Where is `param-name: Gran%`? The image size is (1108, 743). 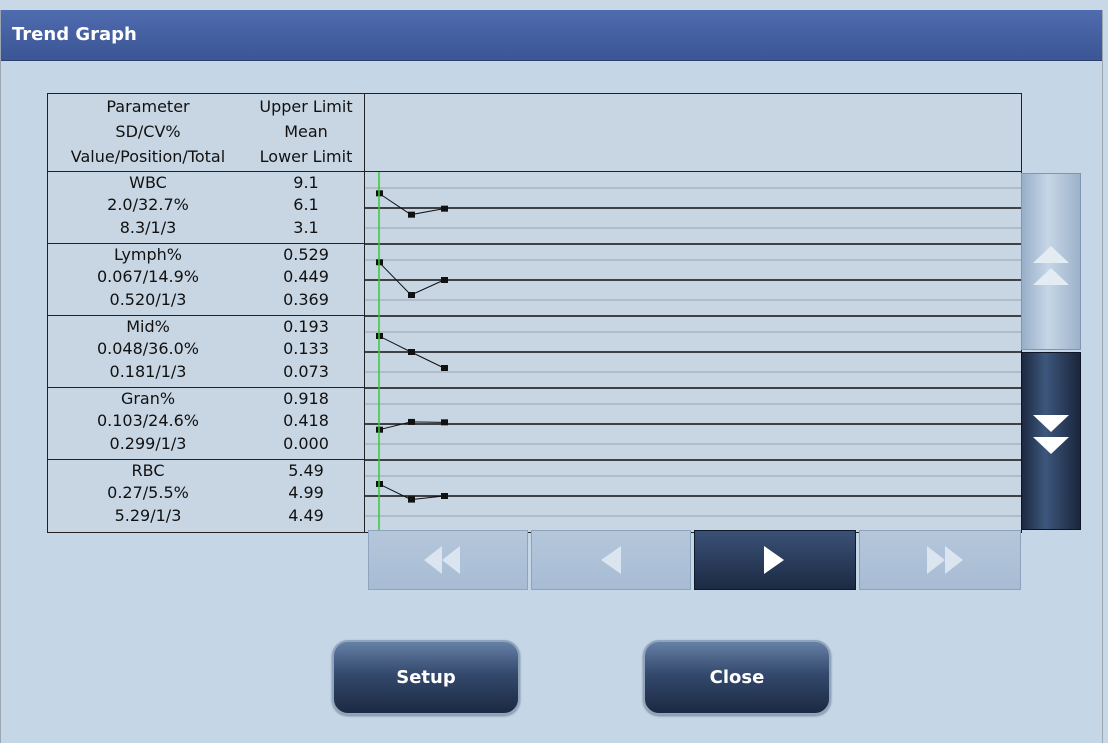
param-name: Gran% is located at coordinates (148, 398).